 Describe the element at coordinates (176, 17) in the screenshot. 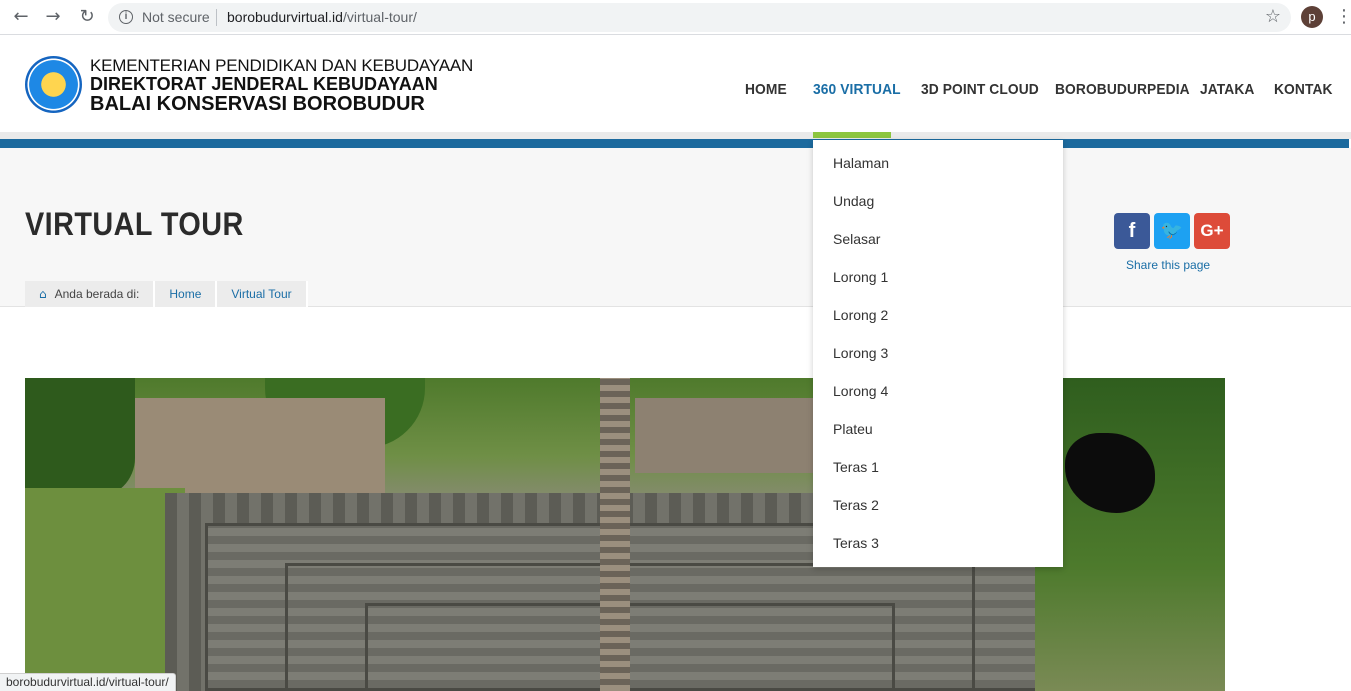

I see `security-label: Not secure` at that location.